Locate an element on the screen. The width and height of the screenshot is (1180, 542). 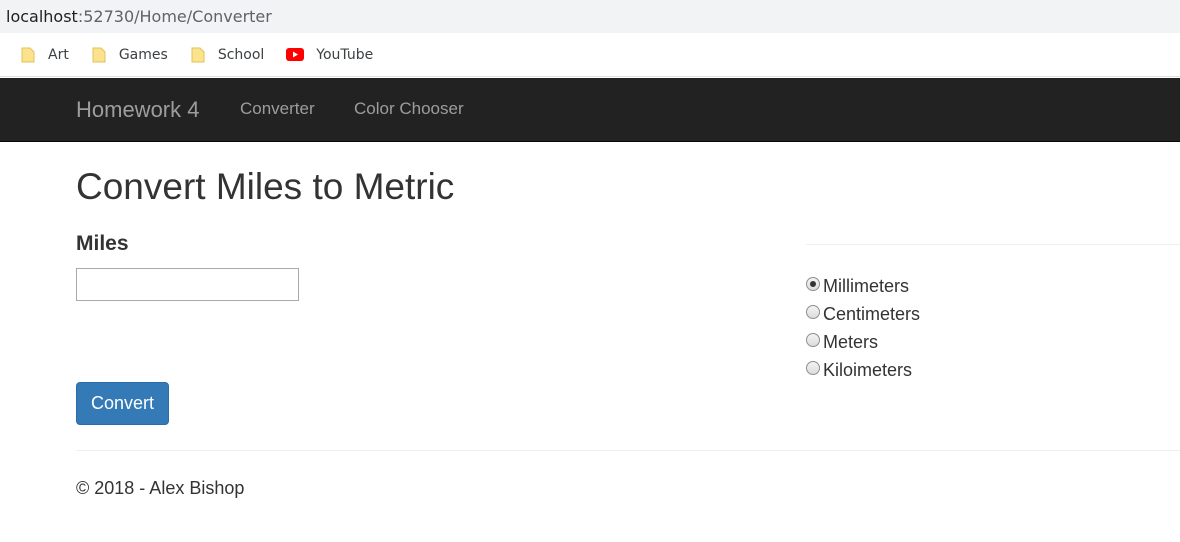
unit-label: Millimeters is located at coordinates (866, 285).